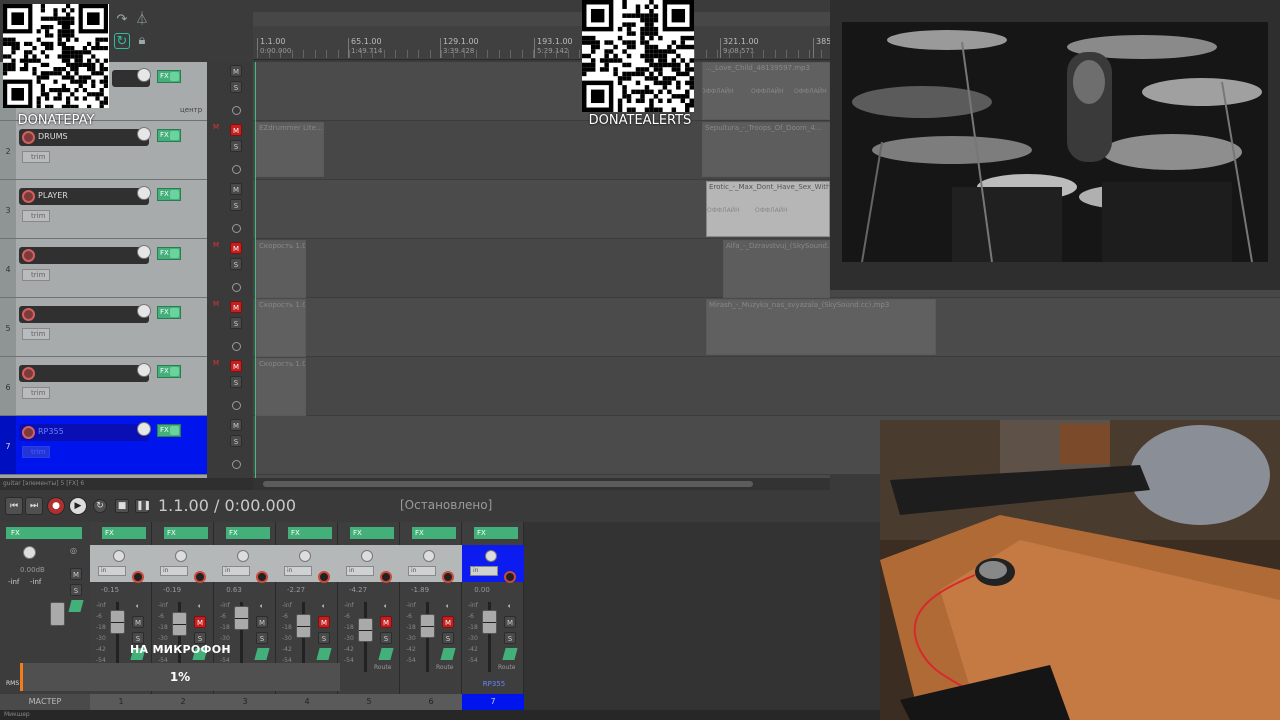 The image size is (1280, 720). Describe the element at coordinates (245, 702) in the screenshot. I see `strip-number: 3` at that location.